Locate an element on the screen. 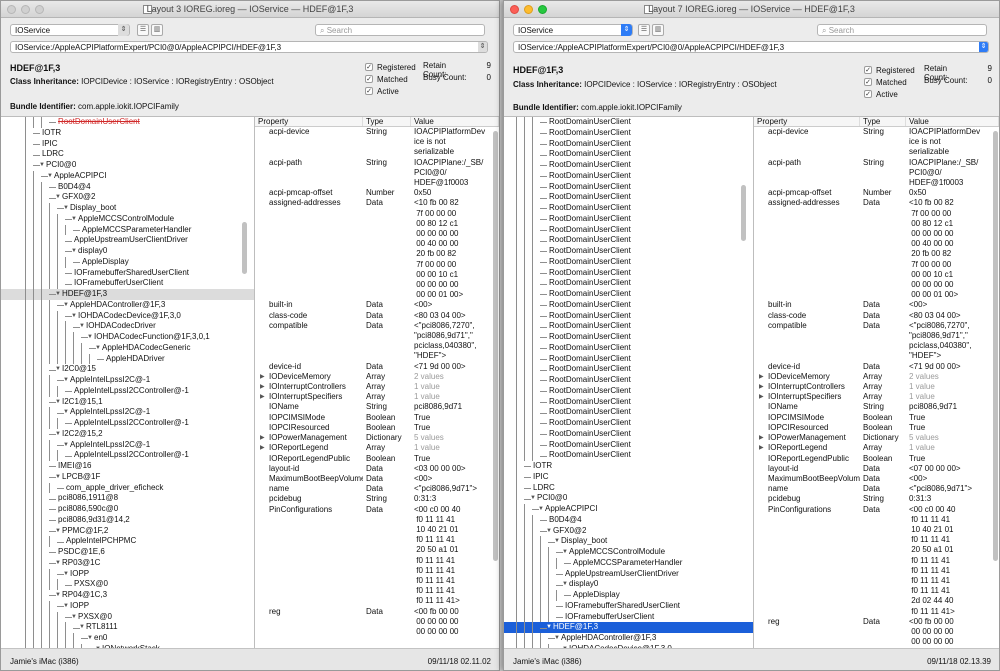 The width and height of the screenshot is (1000, 671). tree-row: IPIC is located at coordinates (127, 144).